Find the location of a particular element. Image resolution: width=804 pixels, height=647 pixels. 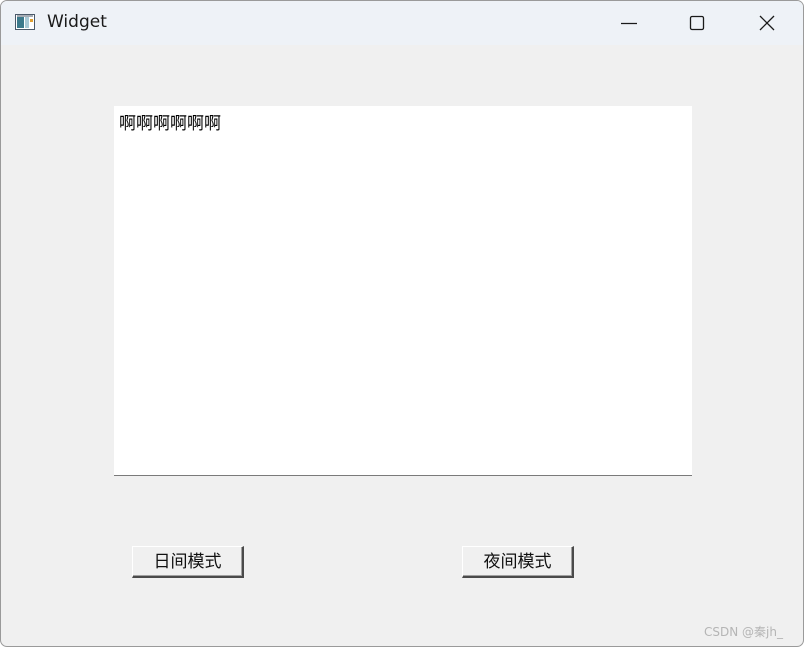

maximize-icon is located at coordinates (697, 23).